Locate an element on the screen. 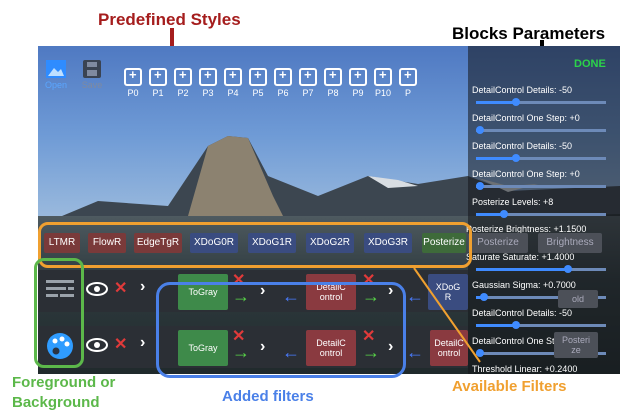  save-label: Save is located at coordinates (92, 85).